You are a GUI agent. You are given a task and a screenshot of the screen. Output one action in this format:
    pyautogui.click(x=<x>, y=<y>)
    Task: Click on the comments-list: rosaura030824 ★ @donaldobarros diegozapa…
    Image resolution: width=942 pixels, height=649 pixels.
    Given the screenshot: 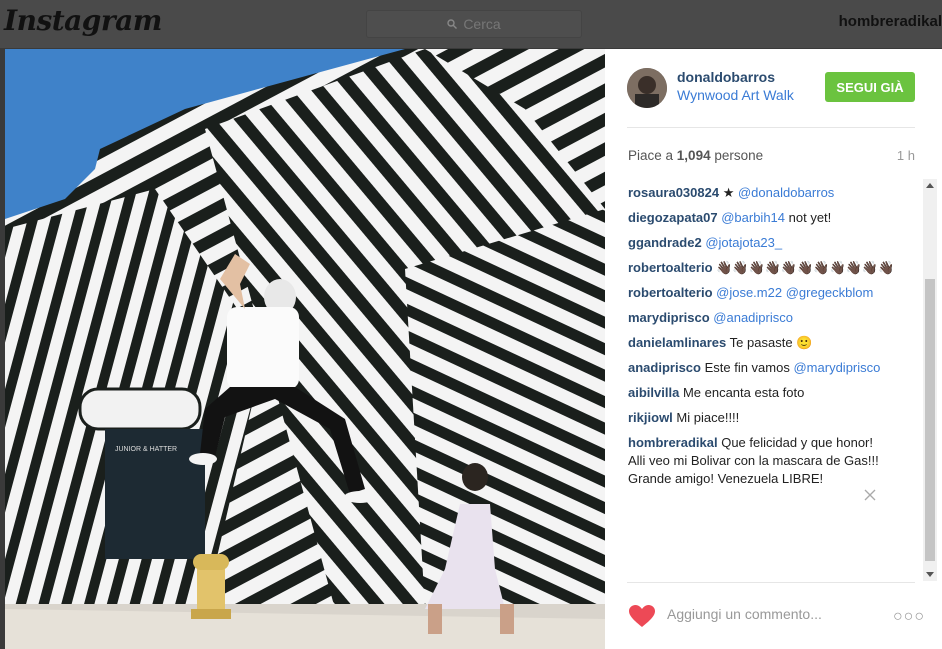 What is the action you would take?
    pyautogui.click(x=773, y=339)
    